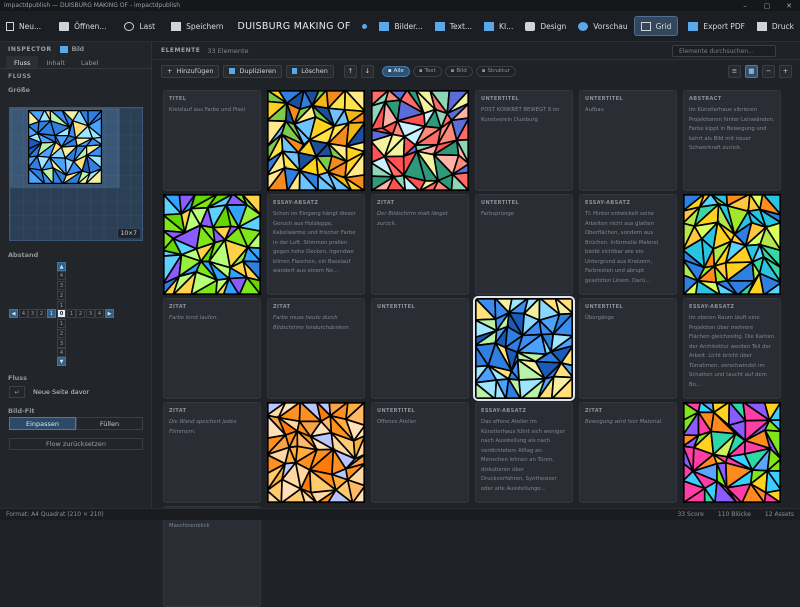  Describe the element at coordinates (212, 556) in the screenshot. I see `text-card: UNTERTITELMaschinenblick` at that location.